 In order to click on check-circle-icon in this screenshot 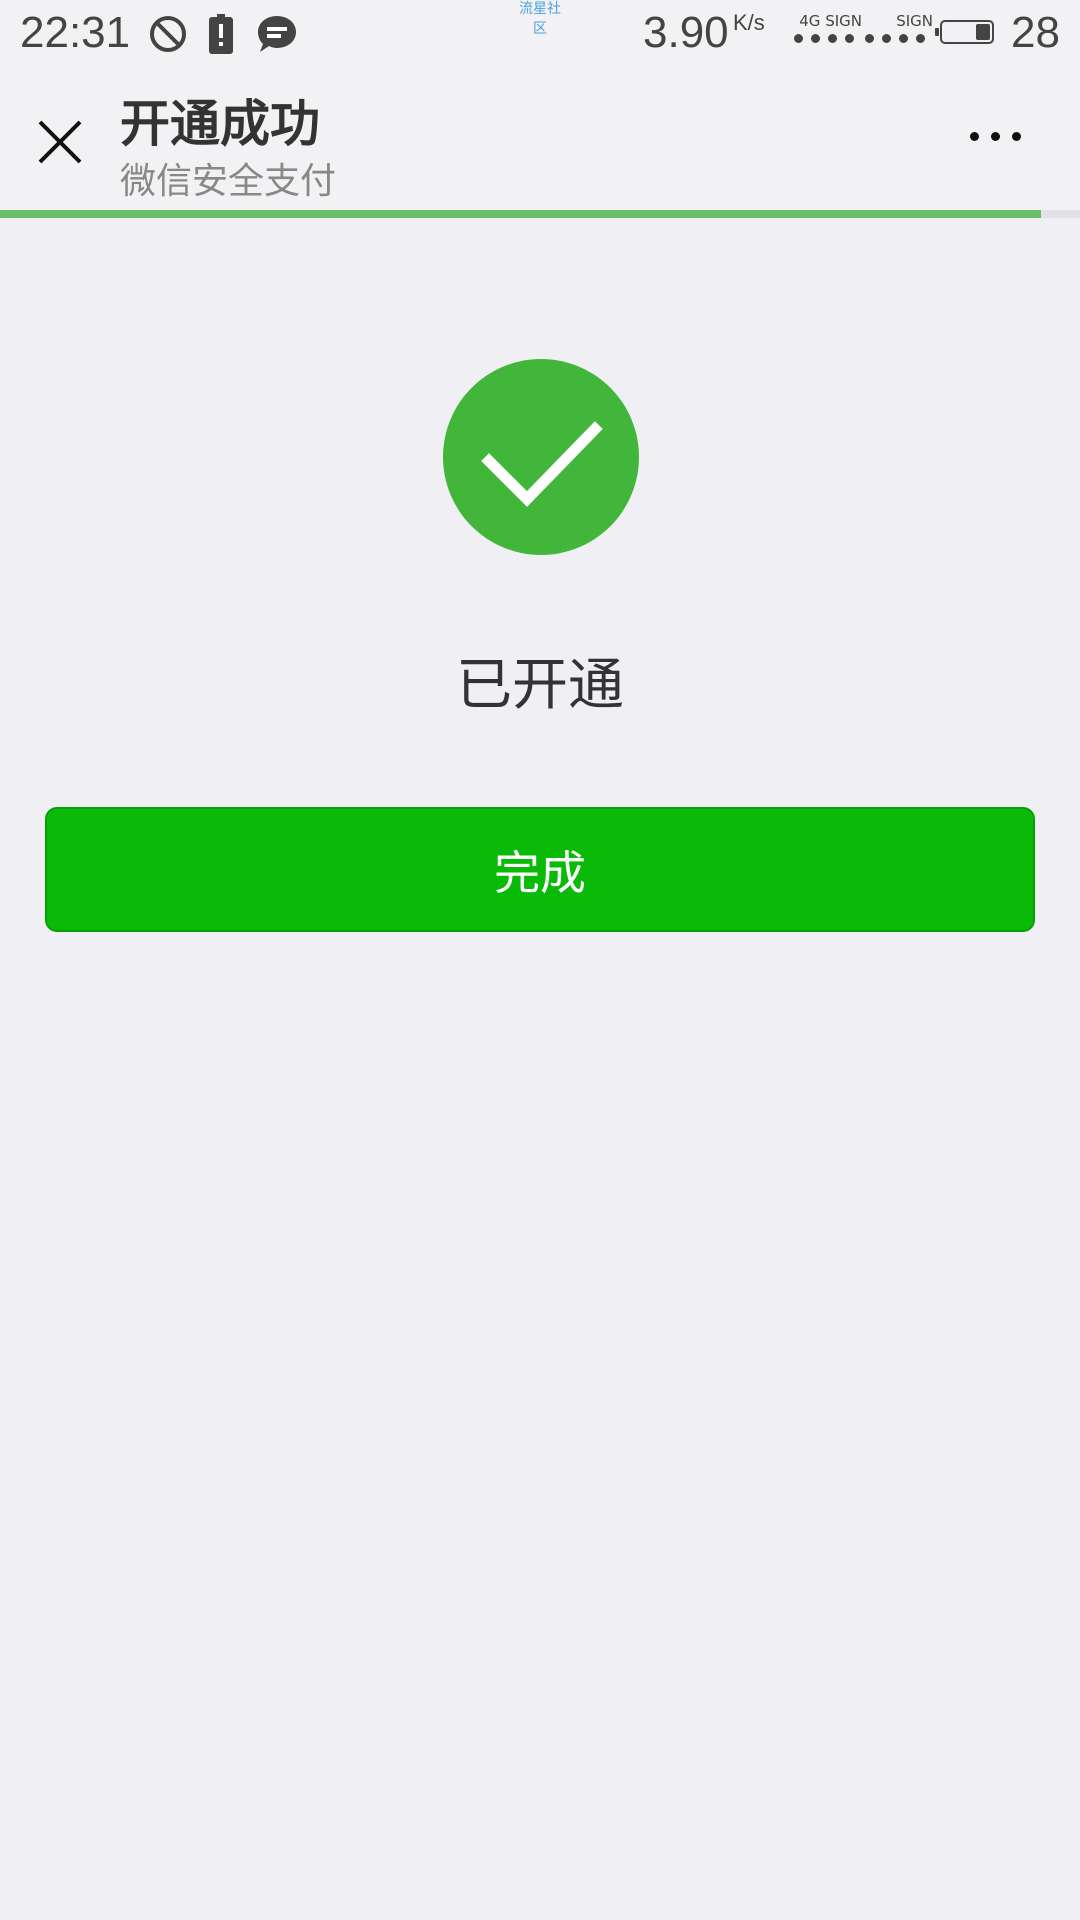, I will do `click(541, 457)`.